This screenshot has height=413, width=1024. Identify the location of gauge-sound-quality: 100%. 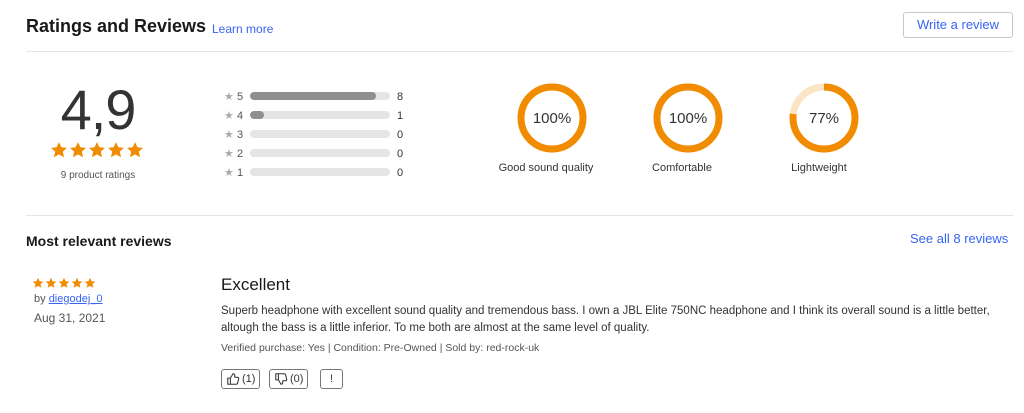
(552, 118).